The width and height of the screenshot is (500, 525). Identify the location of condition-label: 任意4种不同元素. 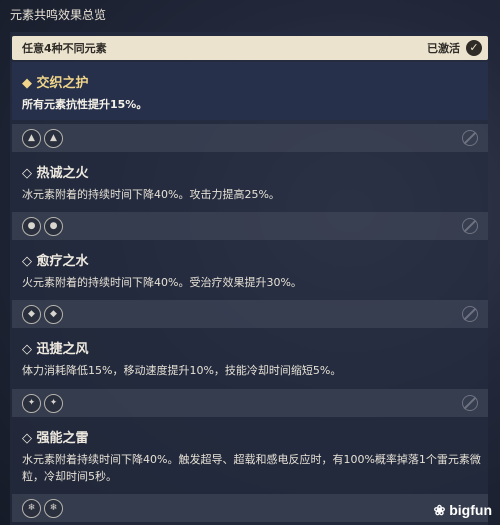
(64, 48).